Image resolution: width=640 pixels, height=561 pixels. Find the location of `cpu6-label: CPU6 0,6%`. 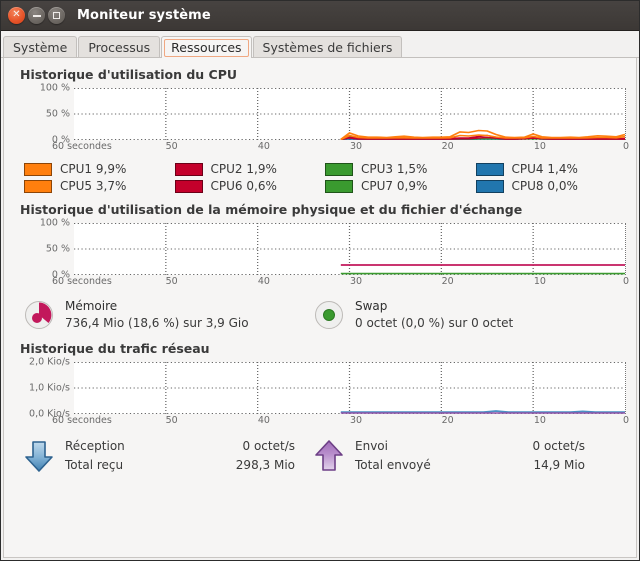

cpu6-label: CPU6 0,6% is located at coordinates (243, 186).